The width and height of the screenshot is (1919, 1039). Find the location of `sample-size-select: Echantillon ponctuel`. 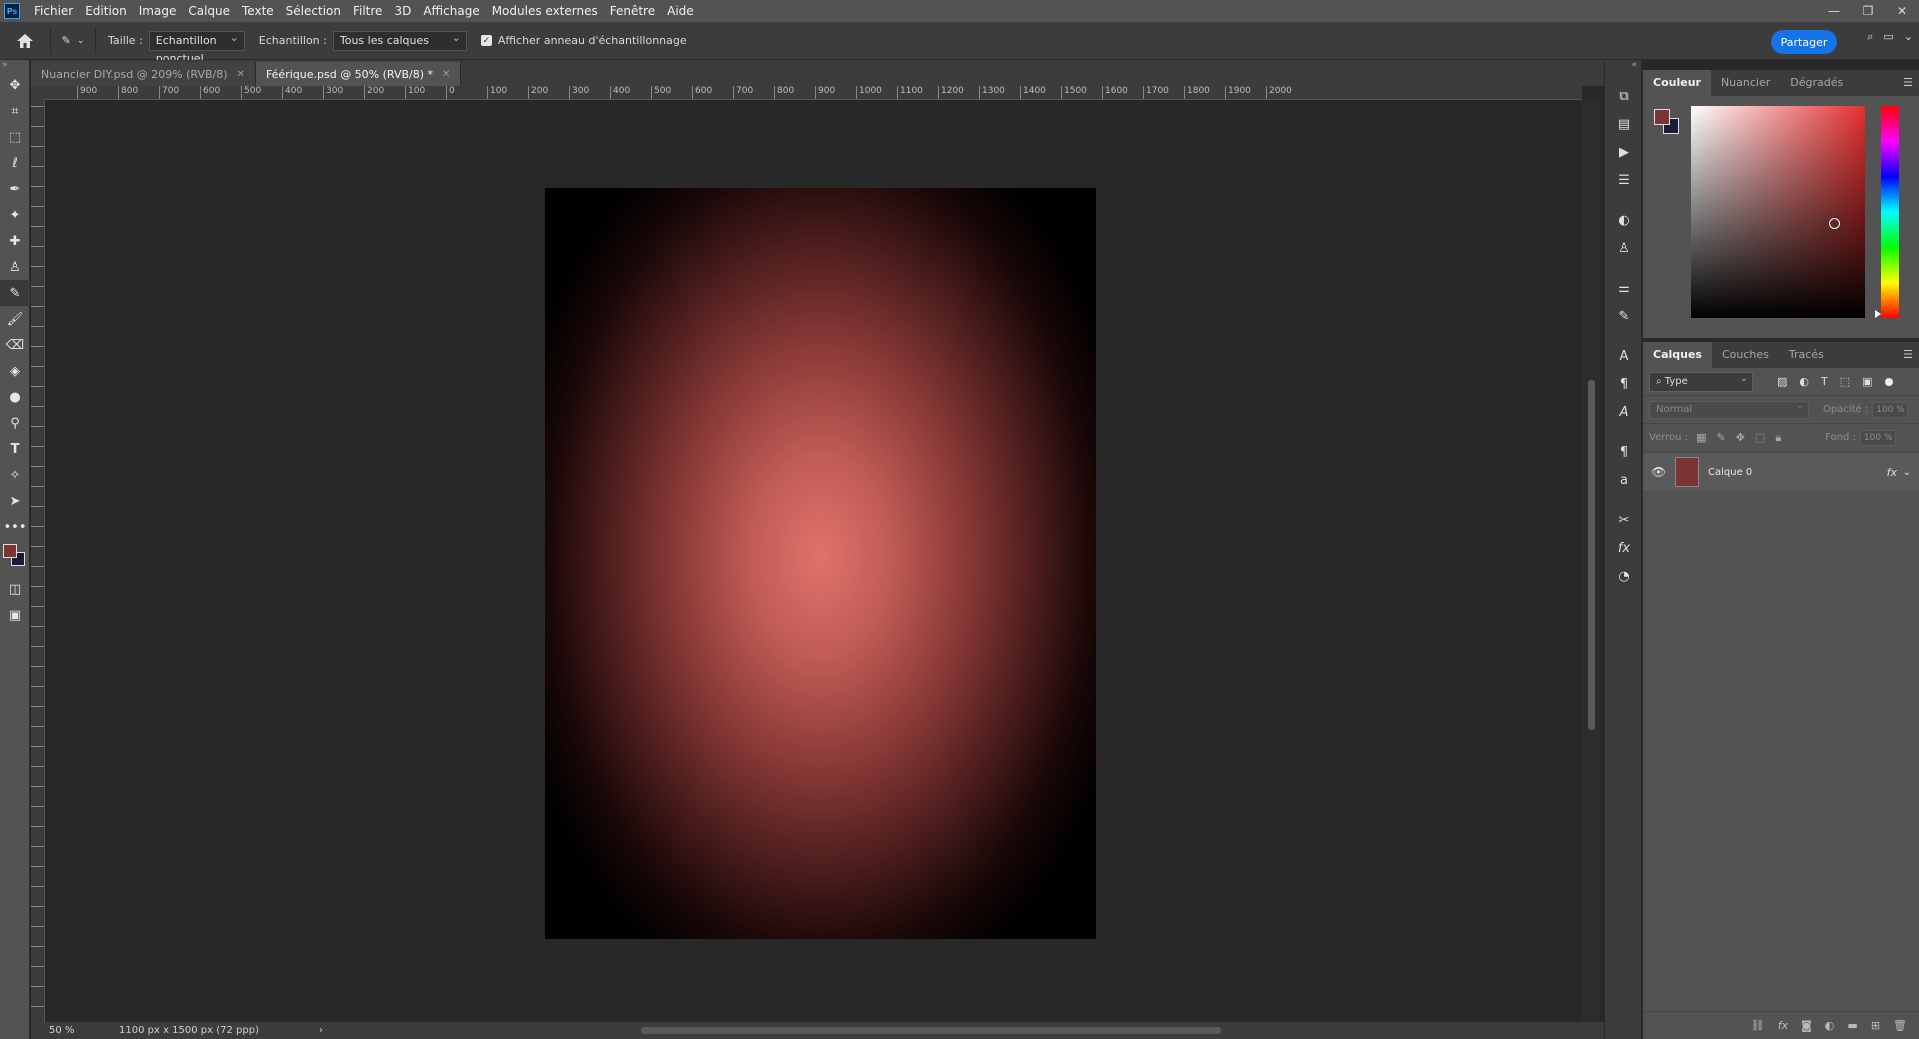

sample-size-select: Echantillon ponctuel is located at coordinates (196, 47).